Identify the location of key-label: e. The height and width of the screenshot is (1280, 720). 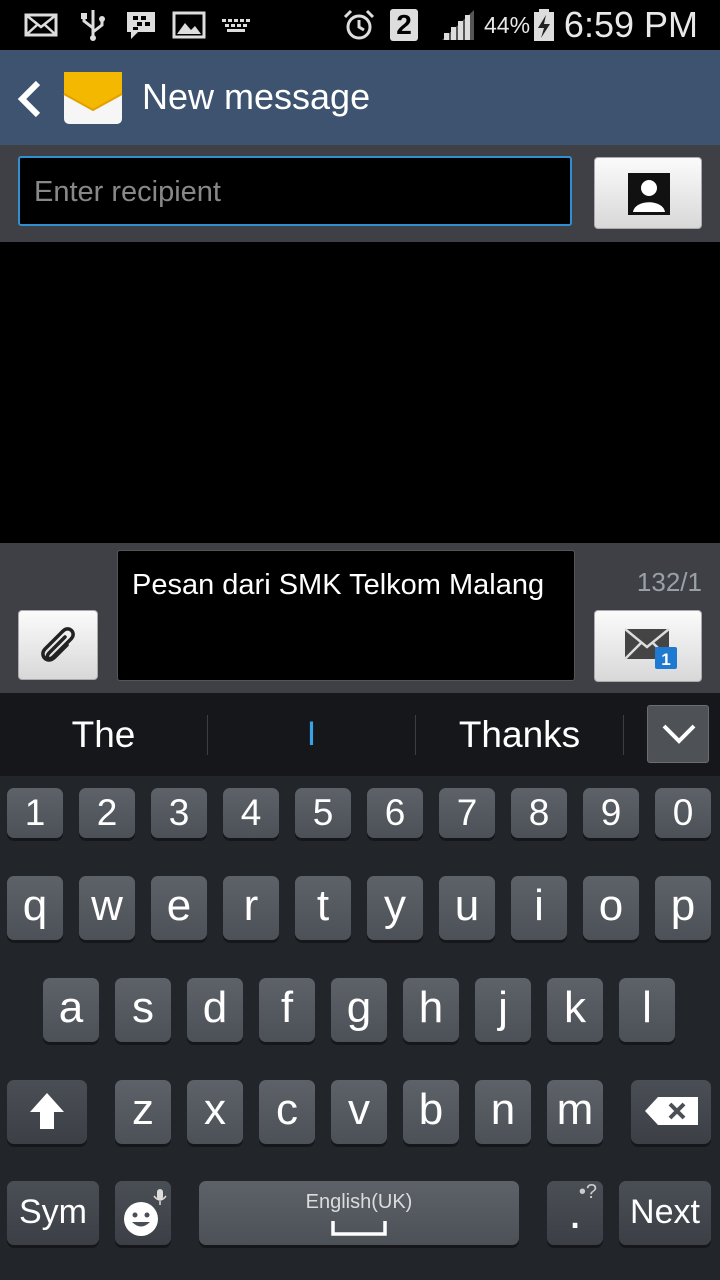
(179, 905).